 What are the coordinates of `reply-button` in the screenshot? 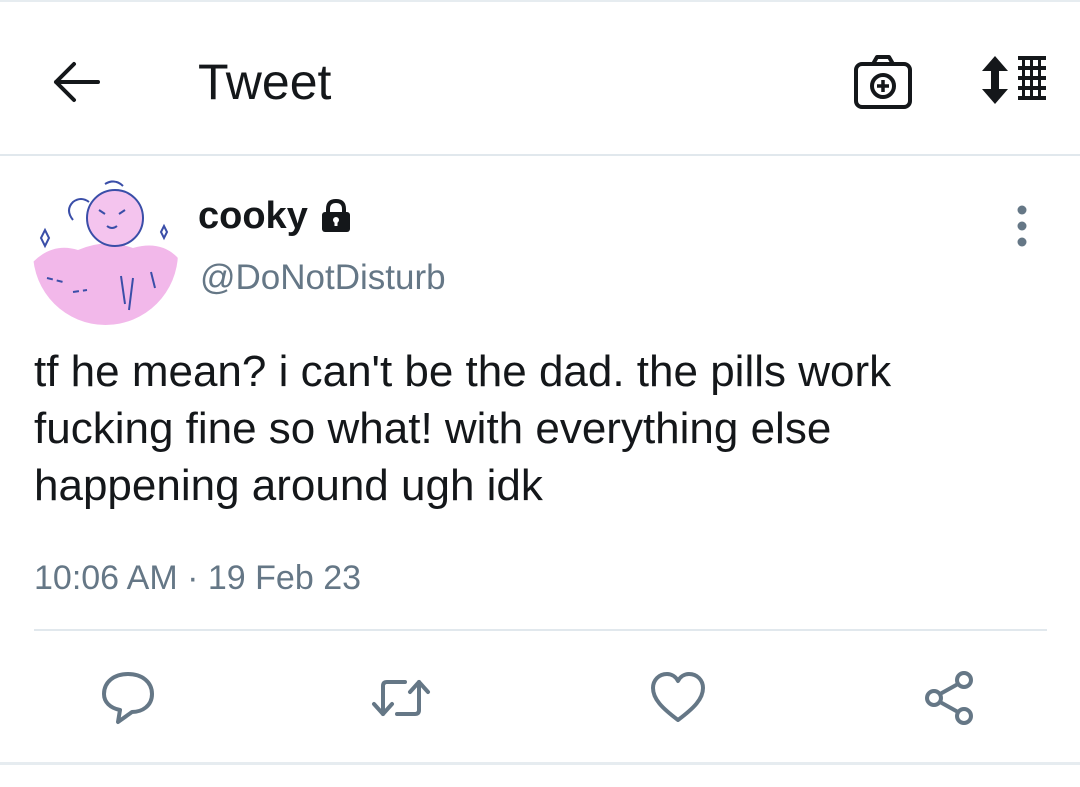 It's located at (128, 698).